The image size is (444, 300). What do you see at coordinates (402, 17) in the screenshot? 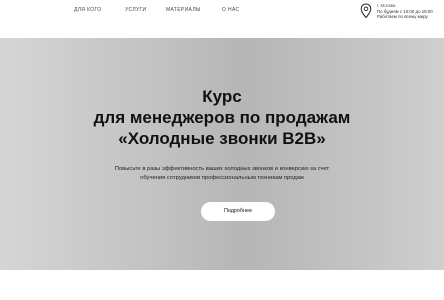
I see `contact-note: Работаем по всему миру` at bounding box center [402, 17].